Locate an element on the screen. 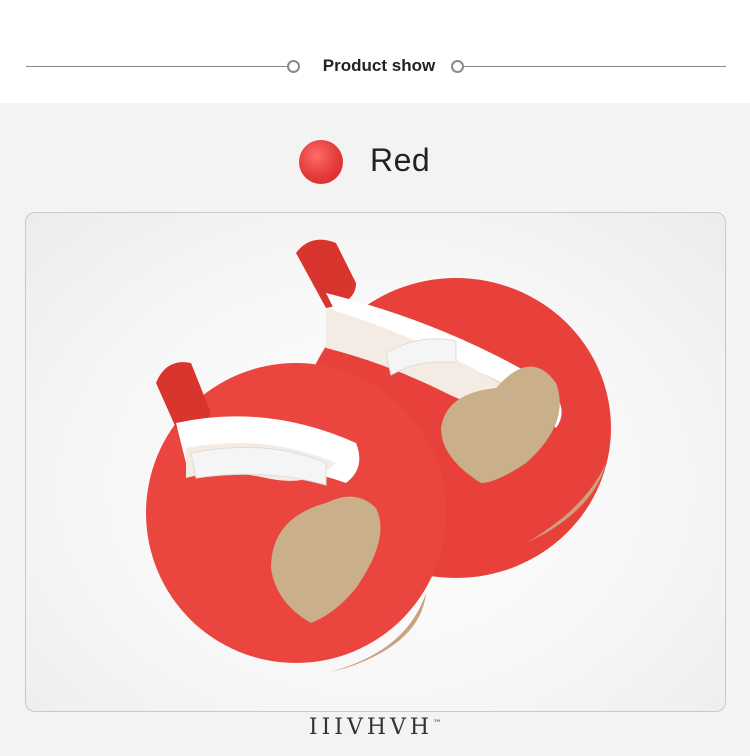 This screenshot has width=750, height=756. header-divider-right is located at coordinates (595, 66).